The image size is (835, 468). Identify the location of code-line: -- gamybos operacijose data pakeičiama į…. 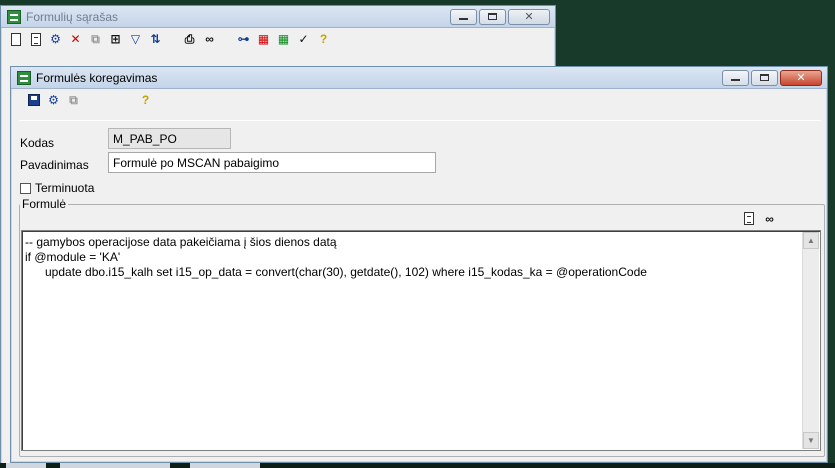
(181, 242).